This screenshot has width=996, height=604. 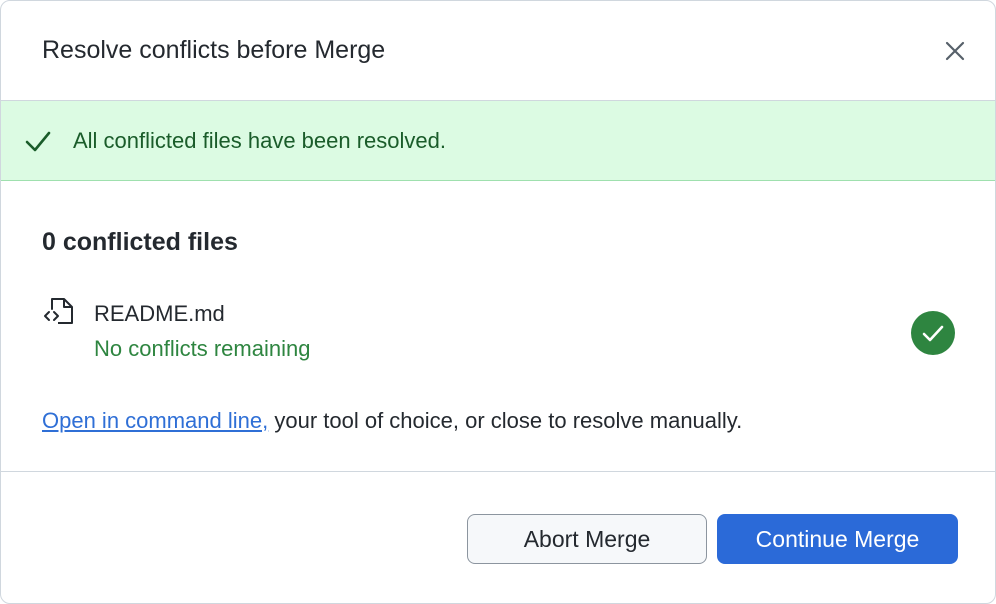 What do you see at coordinates (259, 140) in the screenshot?
I see `banner-text: All conflicted files have been resolved.` at bounding box center [259, 140].